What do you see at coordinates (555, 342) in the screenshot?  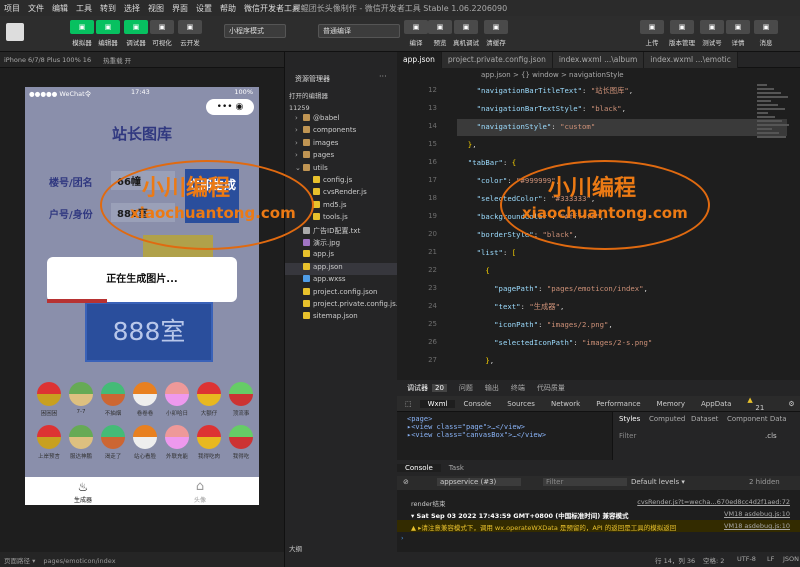 I see `code-line: "selectedIconPath": "images/2-s.png"` at bounding box center [555, 342].